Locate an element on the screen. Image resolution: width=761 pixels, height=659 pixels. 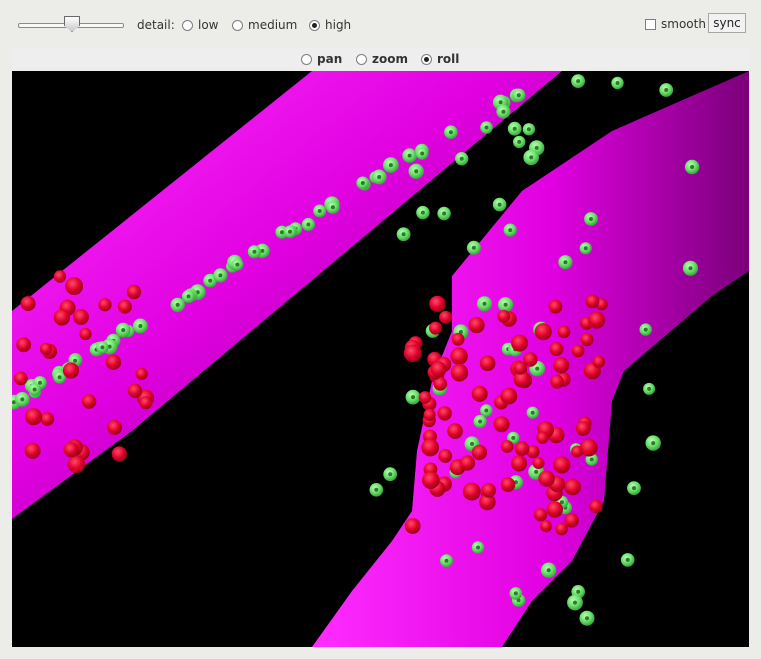
sync-button: sync is located at coordinates (727, 23).